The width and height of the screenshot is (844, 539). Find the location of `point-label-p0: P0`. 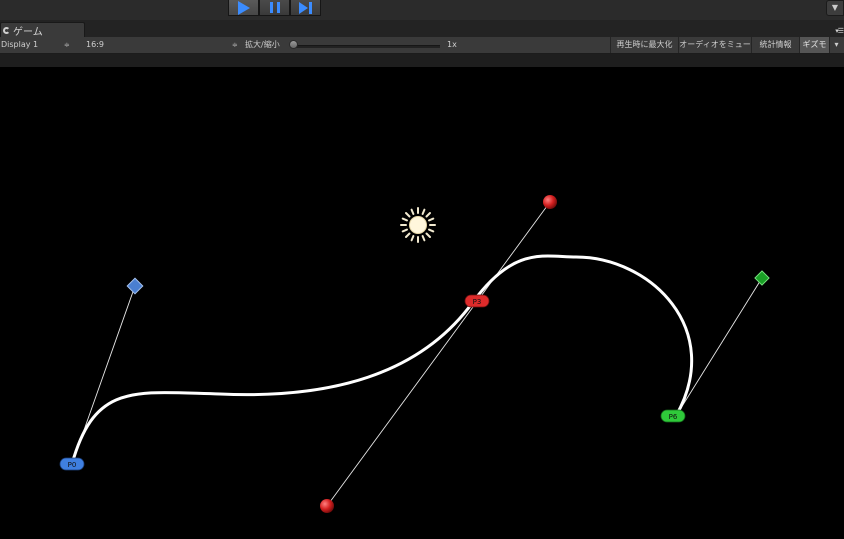

point-label-p0: P0 is located at coordinates (72, 465).